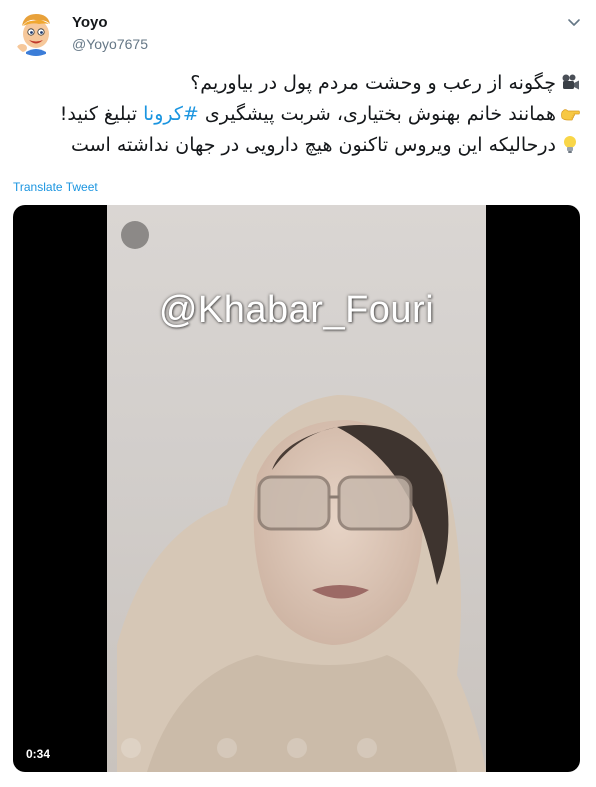 The width and height of the screenshot is (596, 787). I want to click on cartoon-boy-avatar-icon, so click(36, 32).